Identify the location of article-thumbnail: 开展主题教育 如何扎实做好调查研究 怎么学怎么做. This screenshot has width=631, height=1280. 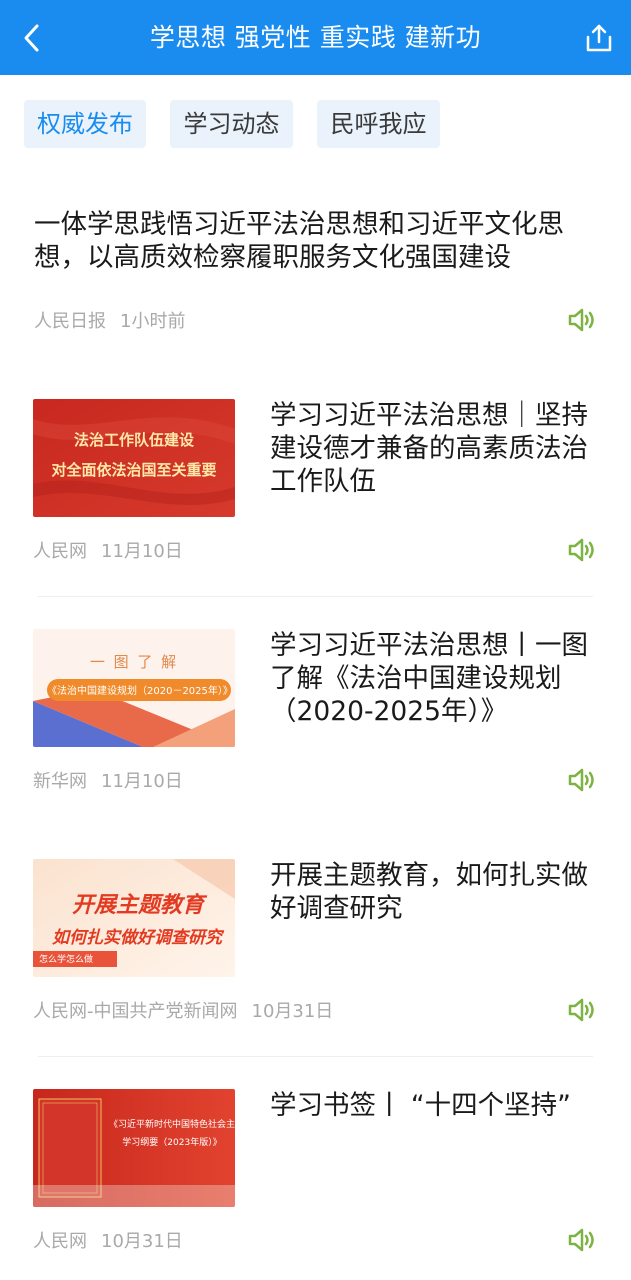
(134, 918).